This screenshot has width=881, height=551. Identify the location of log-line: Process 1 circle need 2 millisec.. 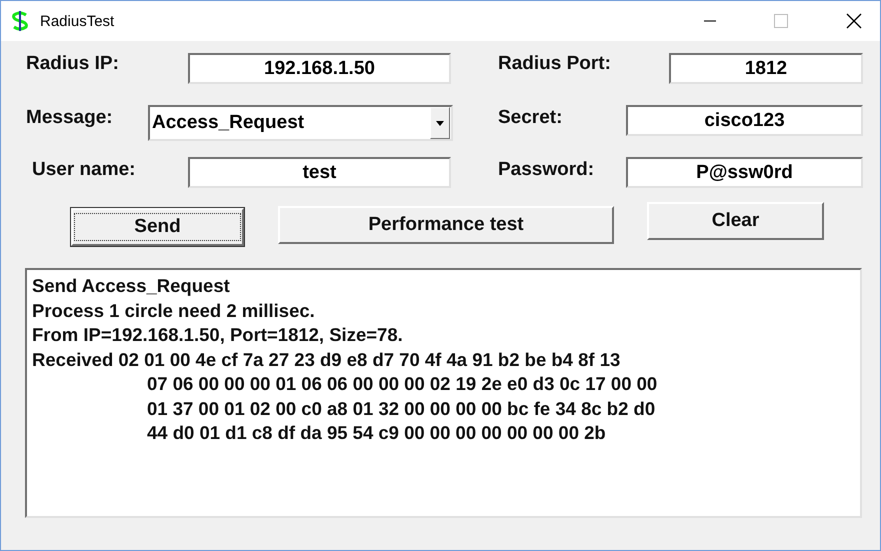
(174, 310).